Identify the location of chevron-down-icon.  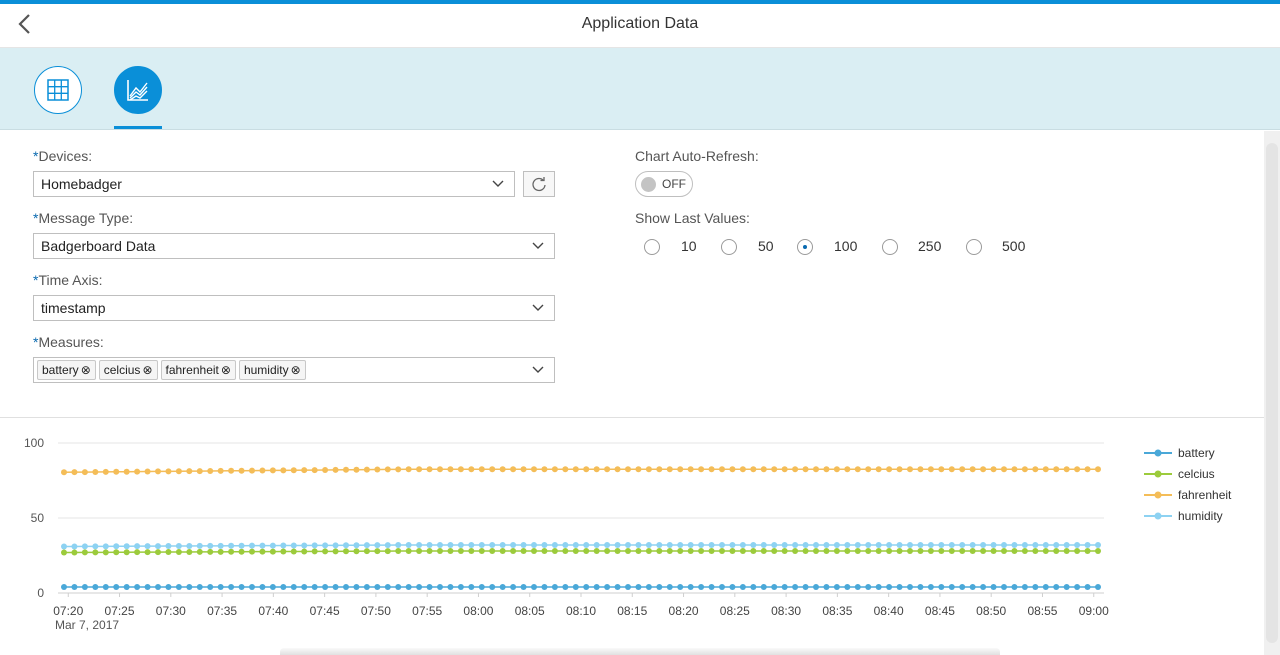
(538, 245).